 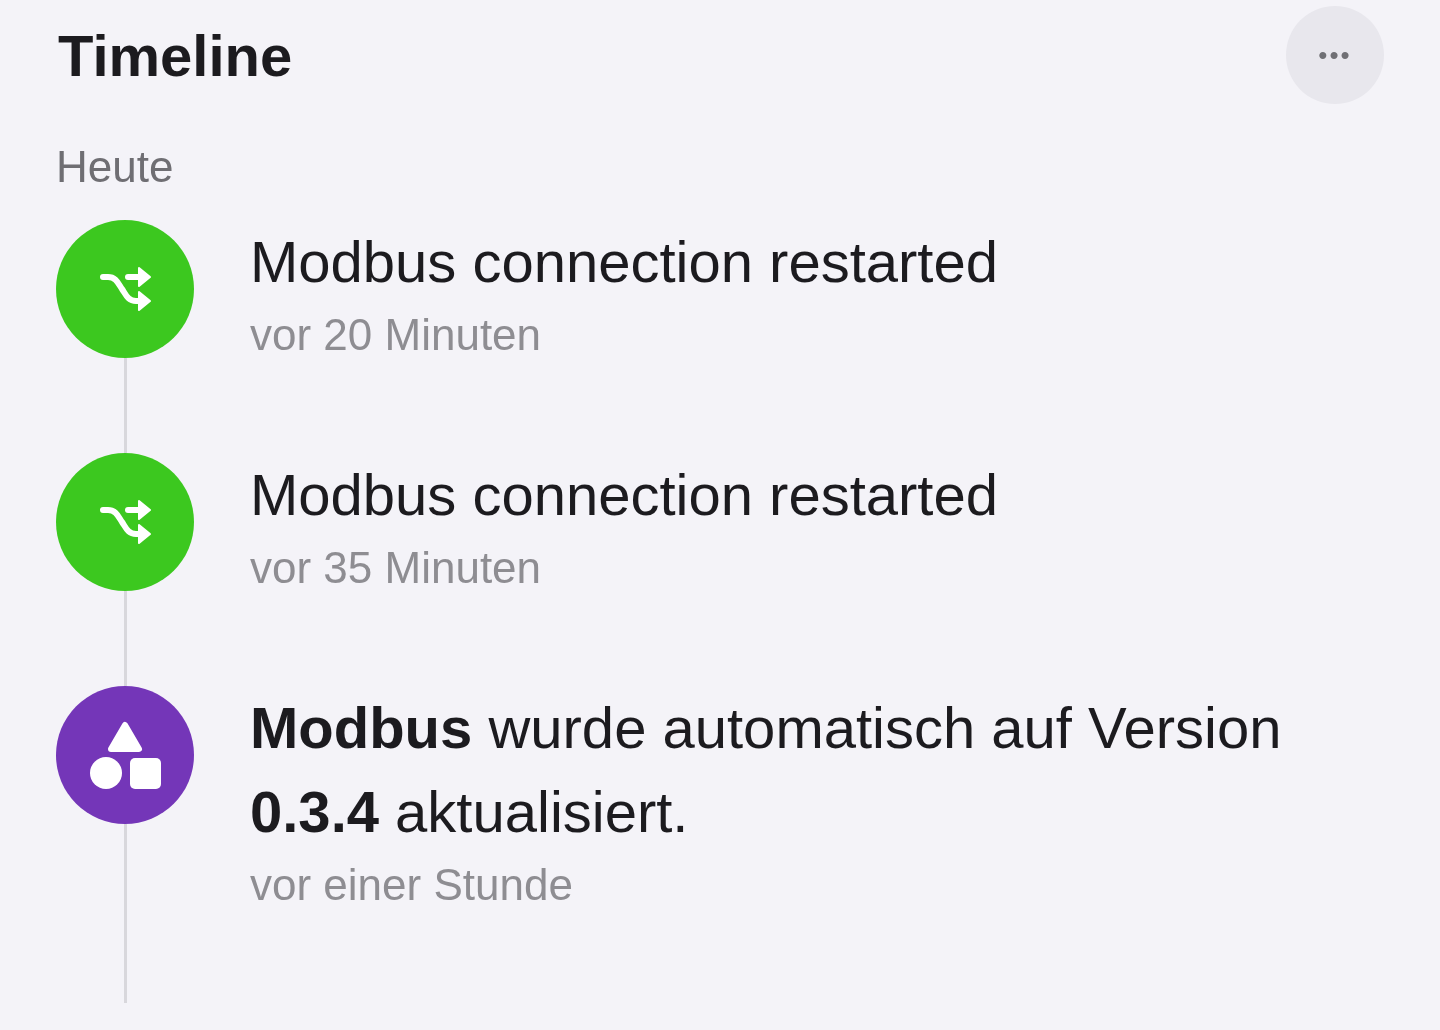 What do you see at coordinates (175, 55) in the screenshot?
I see `page-title: Timeline` at bounding box center [175, 55].